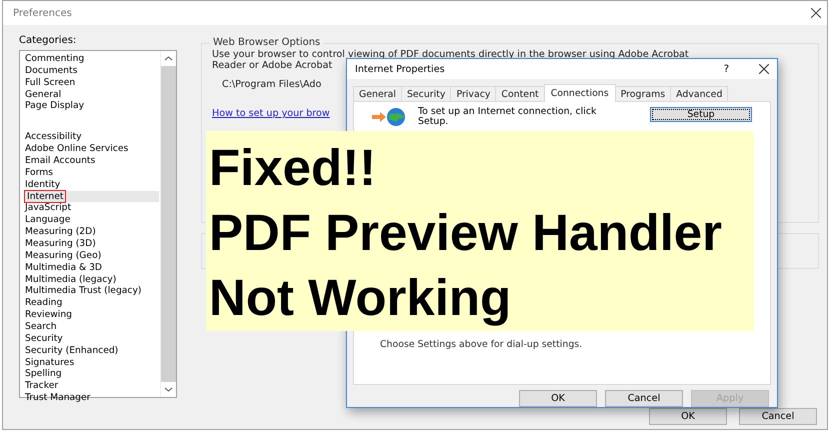  Describe the element at coordinates (91, 184) in the screenshot. I see `category-item: Identity` at that location.